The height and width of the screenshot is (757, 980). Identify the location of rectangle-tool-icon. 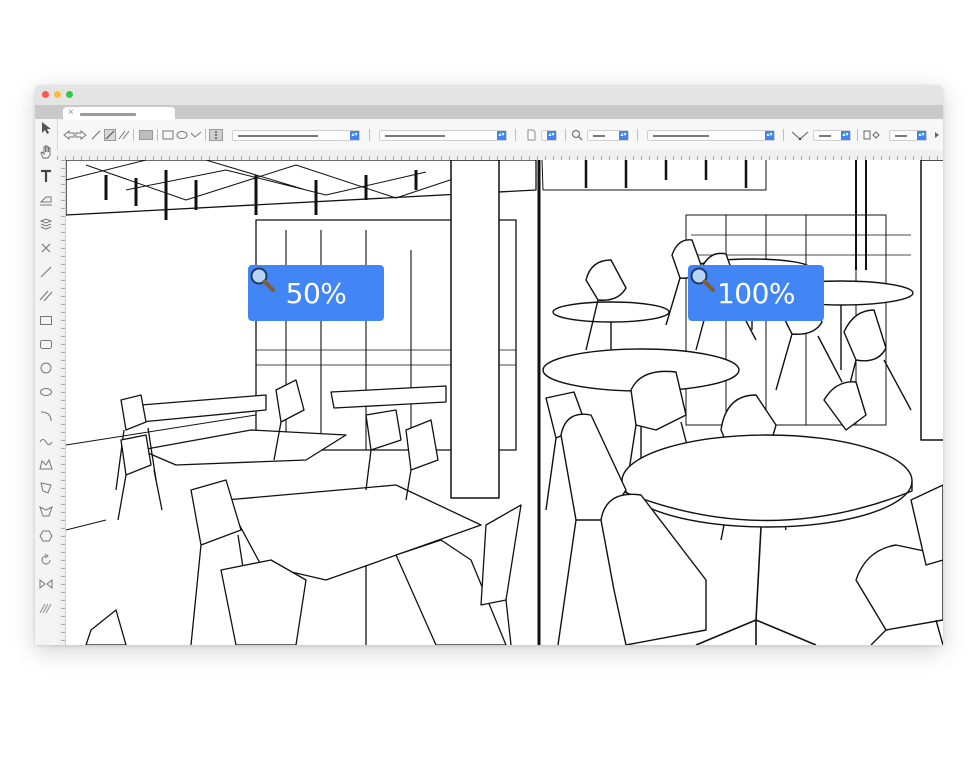
(46, 320).